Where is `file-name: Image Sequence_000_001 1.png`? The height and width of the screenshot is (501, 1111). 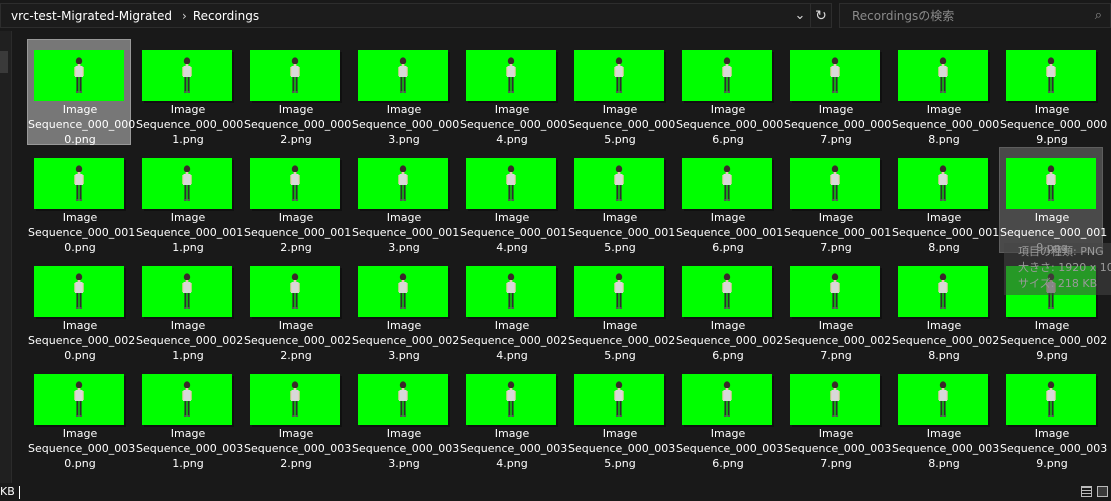
file-name: Image Sequence_000_001 1.png is located at coordinates (189, 232).